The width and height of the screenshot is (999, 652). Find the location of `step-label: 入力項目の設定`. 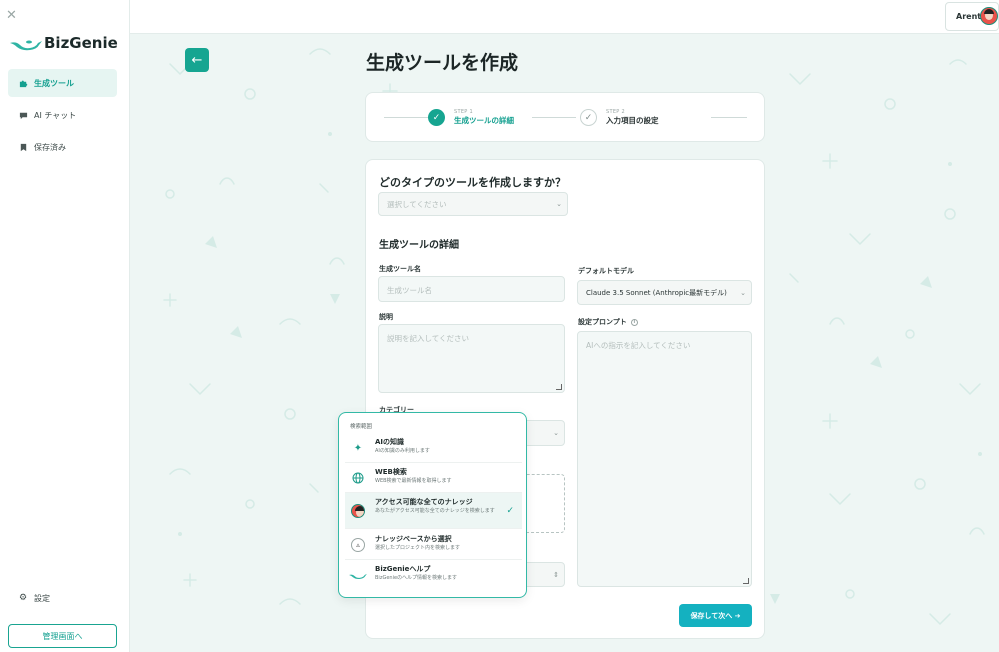

step-label: 入力項目の設定 is located at coordinates (632, 120).